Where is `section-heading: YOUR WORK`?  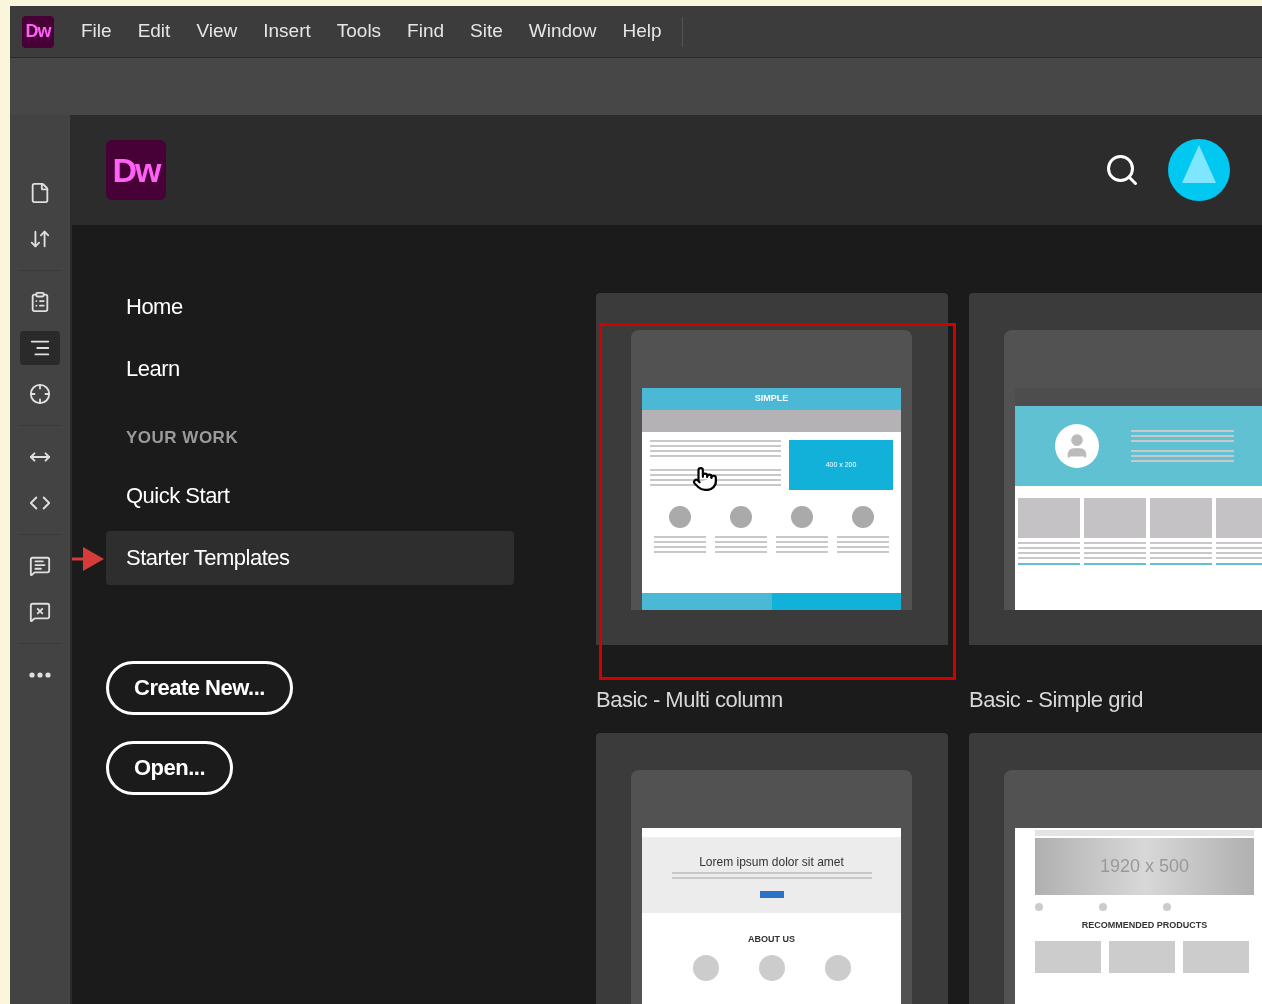 section-heading: YOUR WORK is located at coordinates (182, 438).